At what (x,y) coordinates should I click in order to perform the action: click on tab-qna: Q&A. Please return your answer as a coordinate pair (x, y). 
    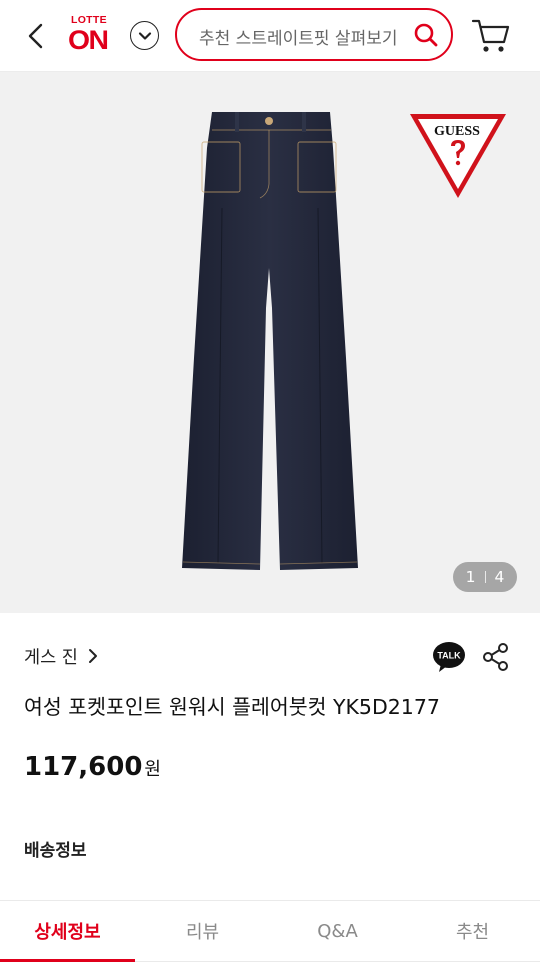
    Looking at the image, I should click on (337, 931).